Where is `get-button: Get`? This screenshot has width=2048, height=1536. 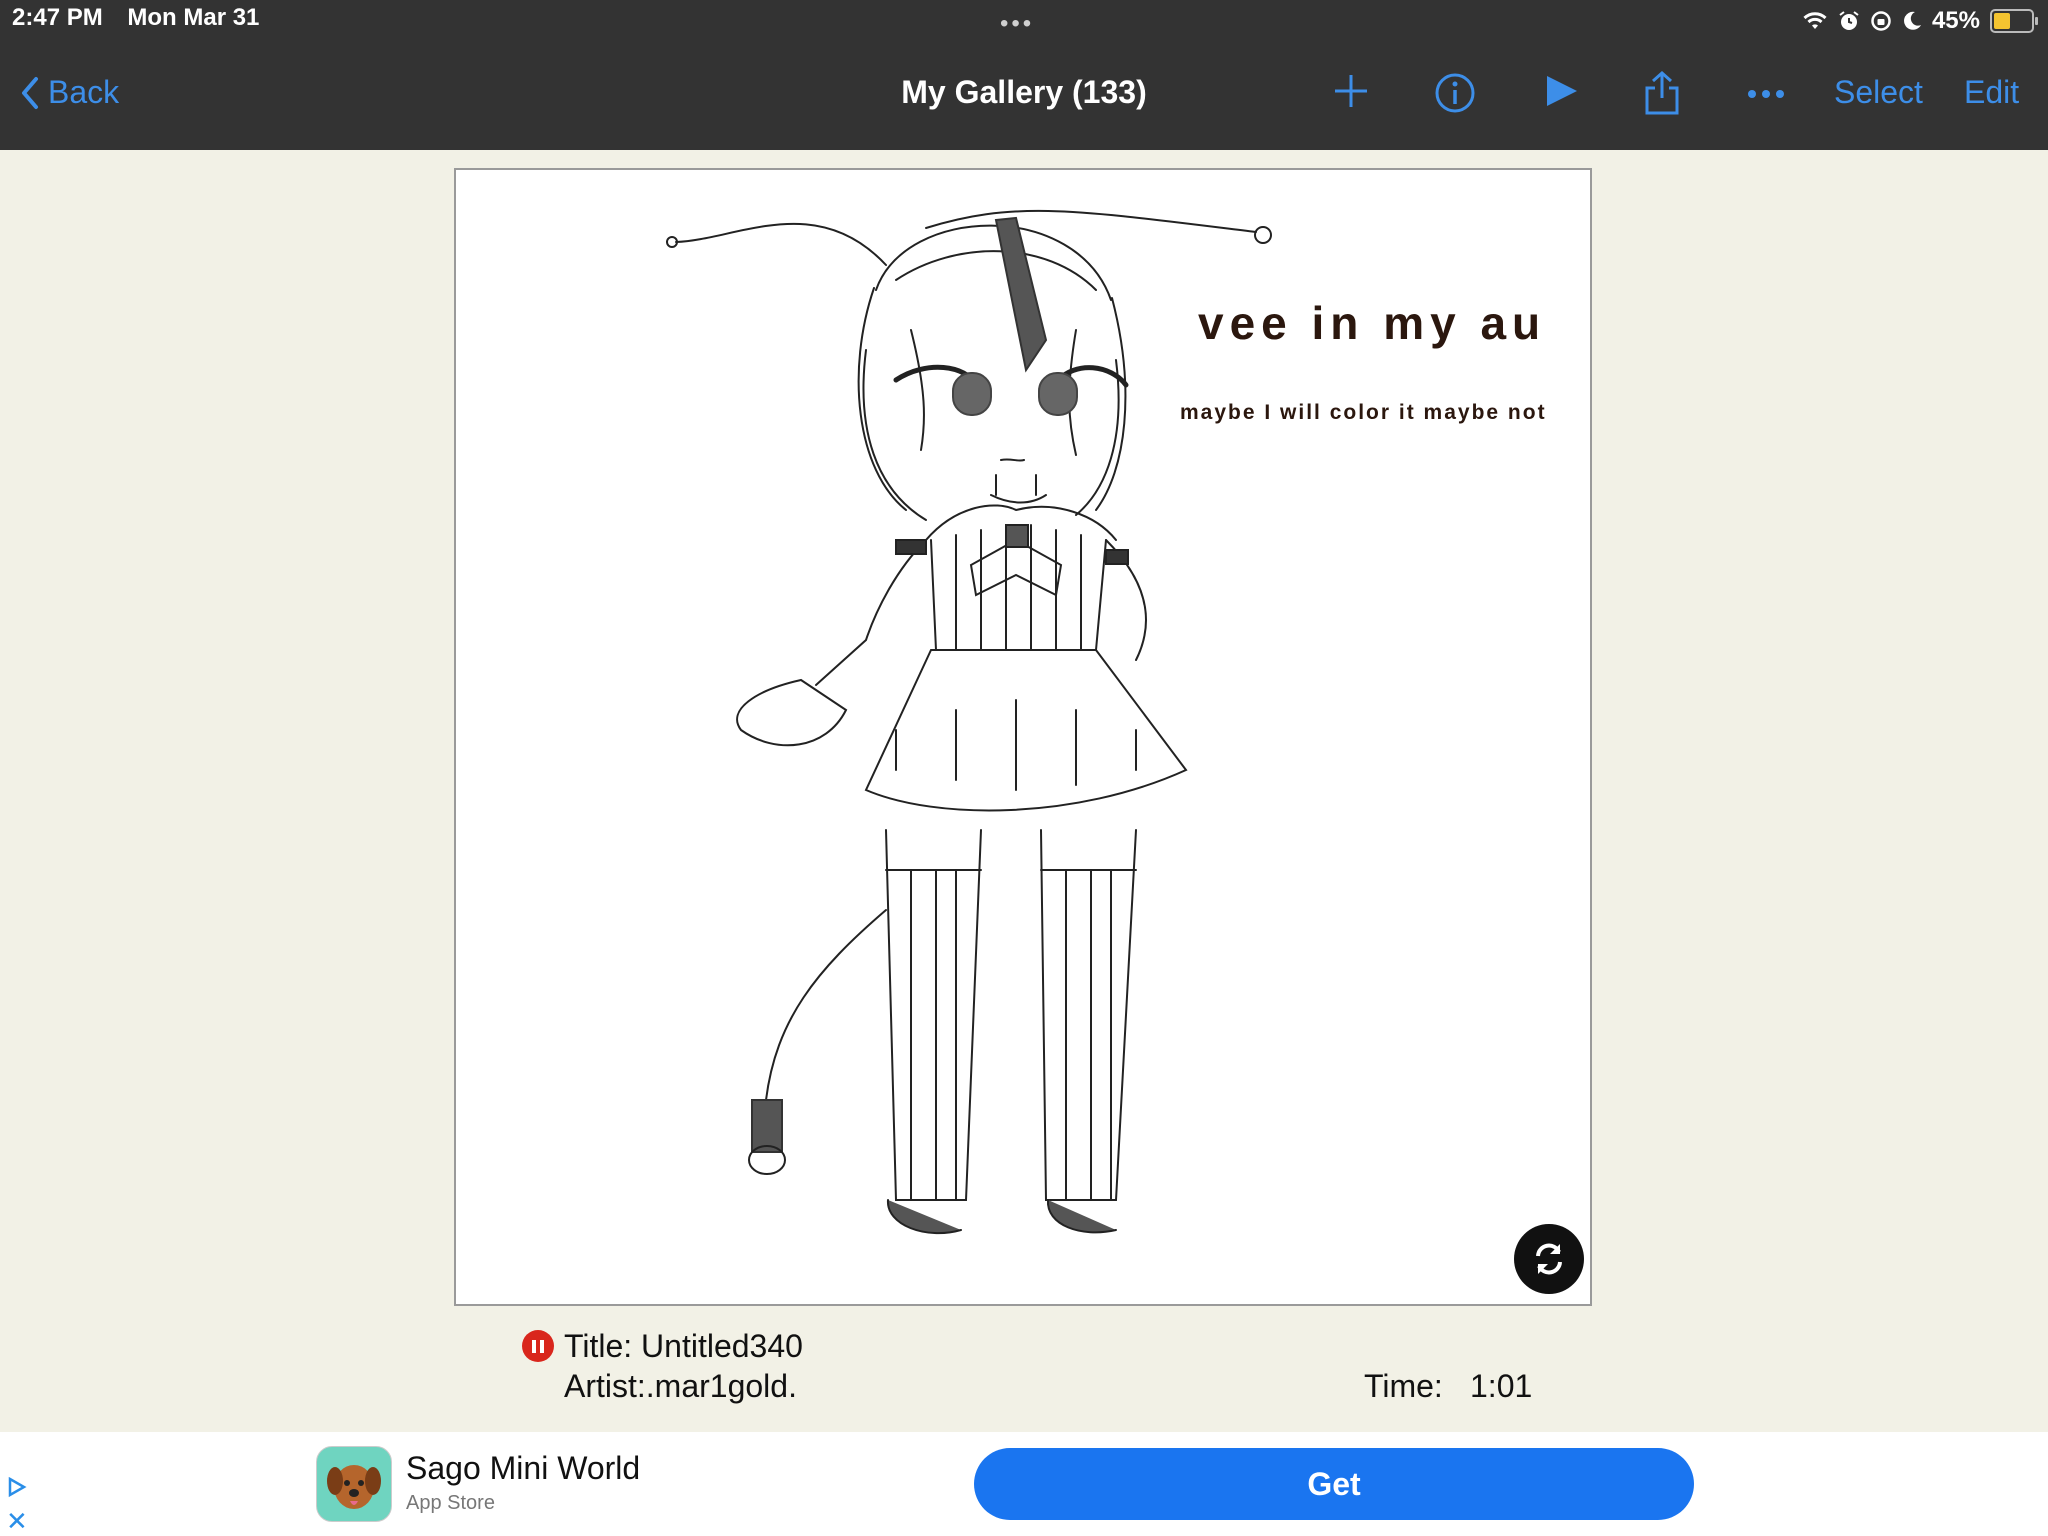
get-button: Get is located at coordinates (1334, 1484).